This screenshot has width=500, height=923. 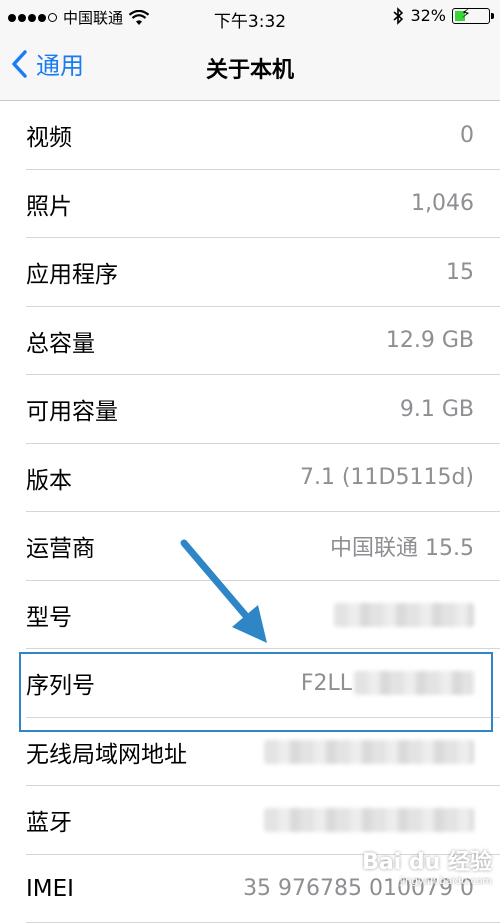 I want to click on row-value-group: F2LL, so click(x=387, y=683).